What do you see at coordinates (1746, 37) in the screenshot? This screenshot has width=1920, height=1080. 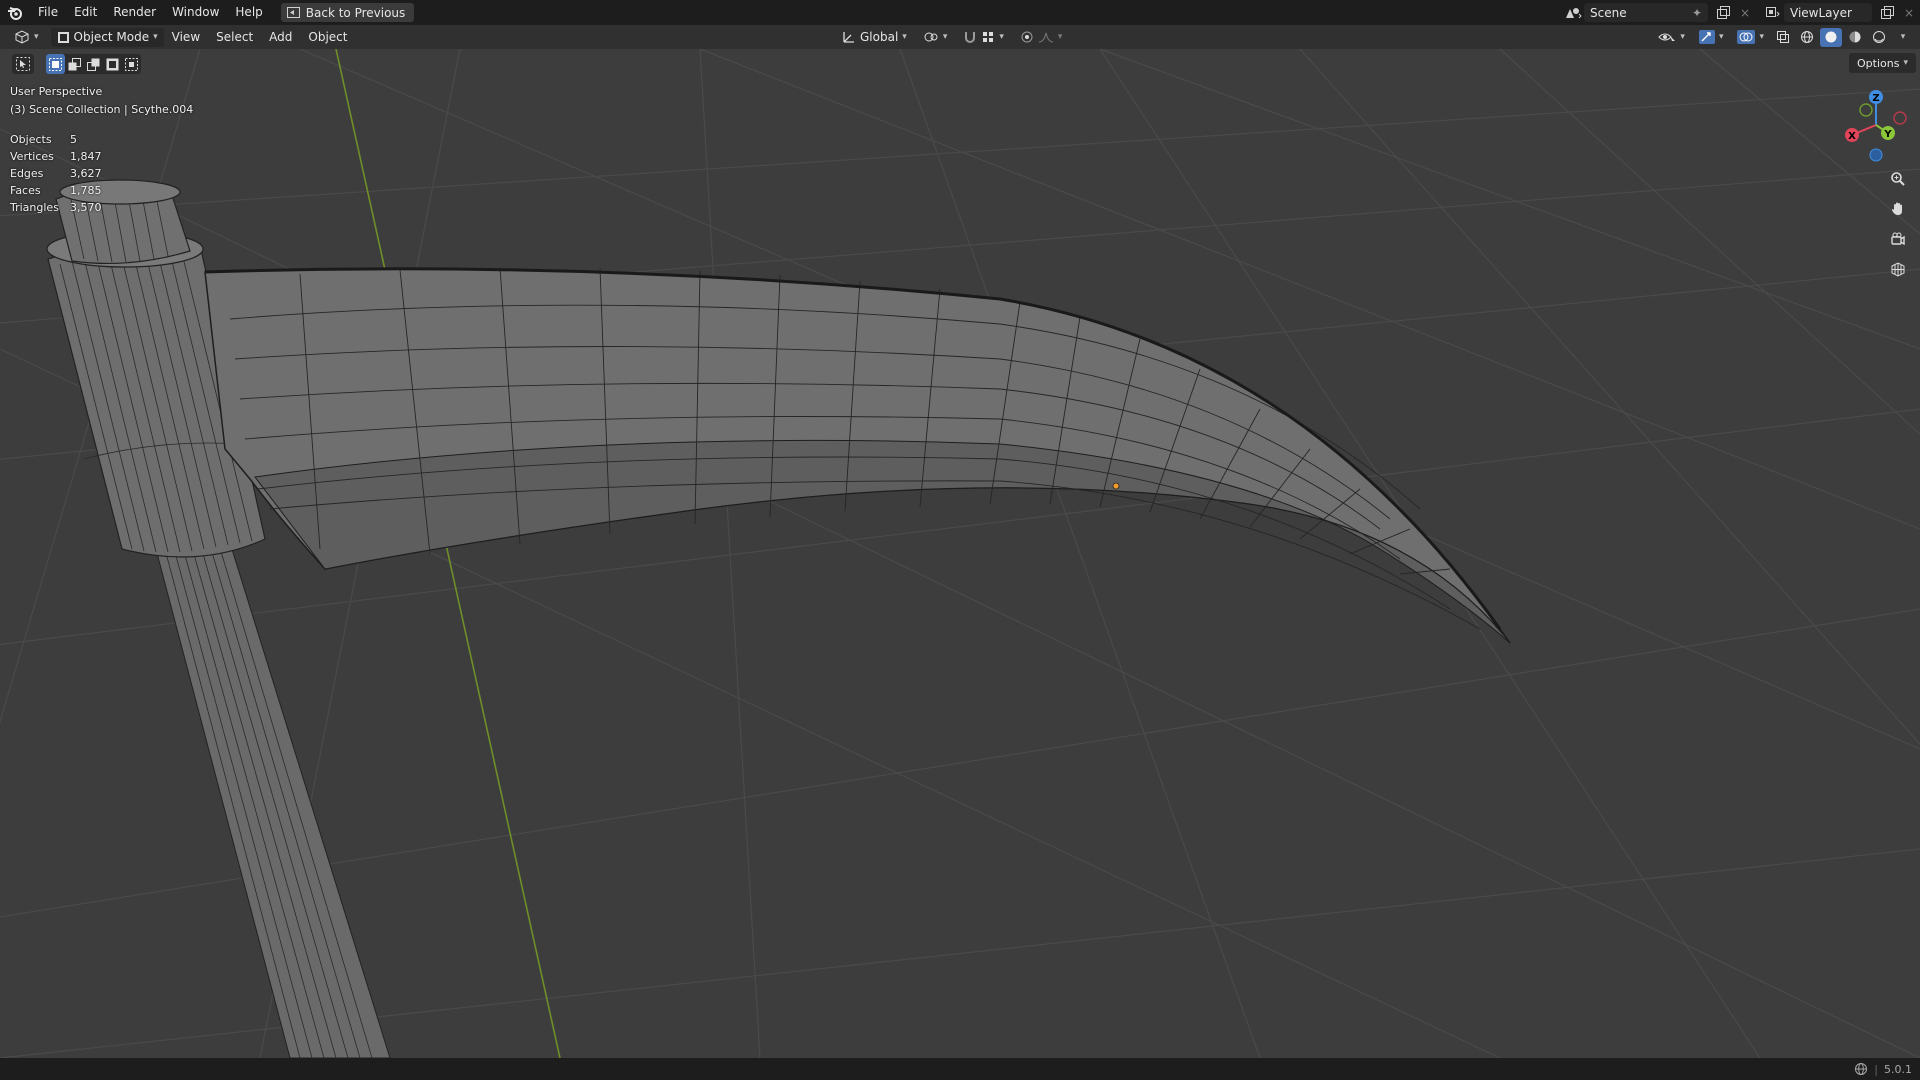 I see `overlay-circles-icon` at bounding box center [1746, 37].